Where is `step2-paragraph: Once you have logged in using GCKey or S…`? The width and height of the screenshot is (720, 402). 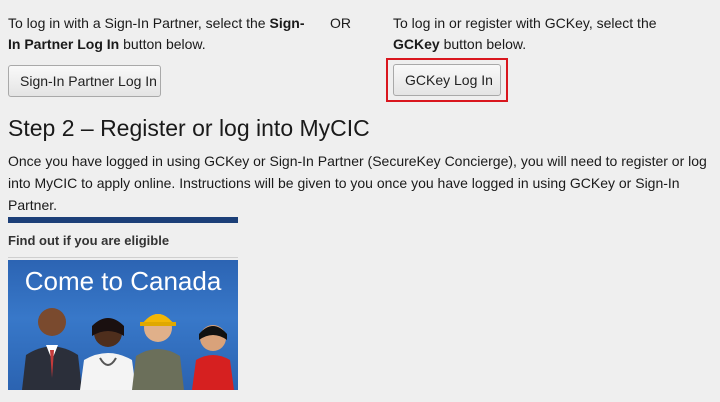
step2-paragraph: Once you have logged in using GCKey or S… is located at coordinates (357, 183).